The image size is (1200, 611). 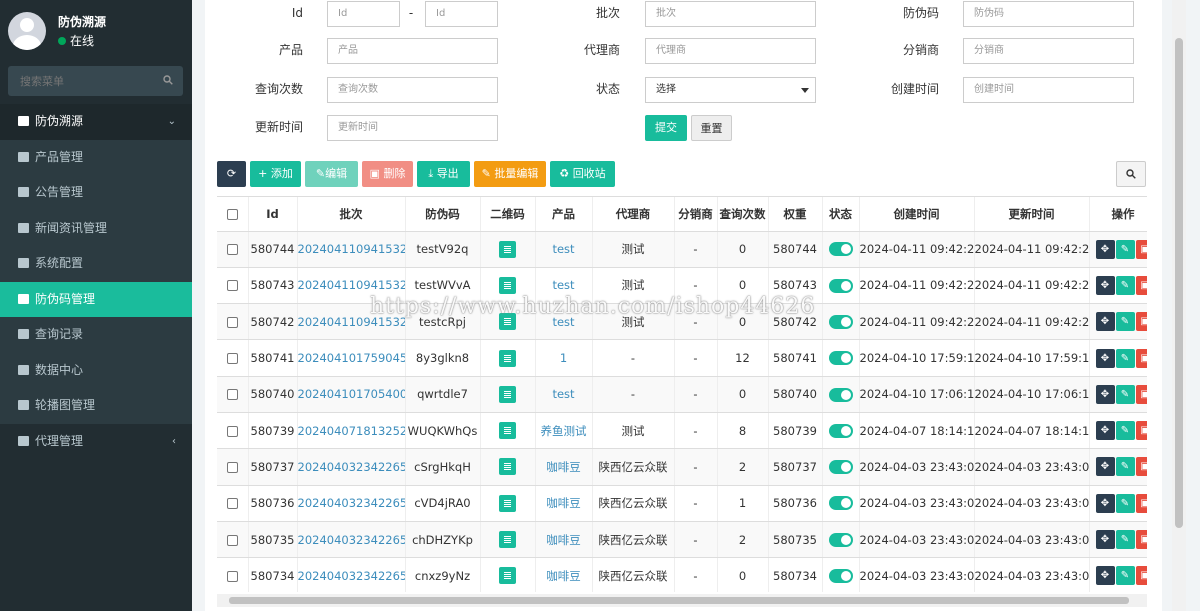 I want to click on sidebar-item-config: 系统配置, so click(x=96, y=264).